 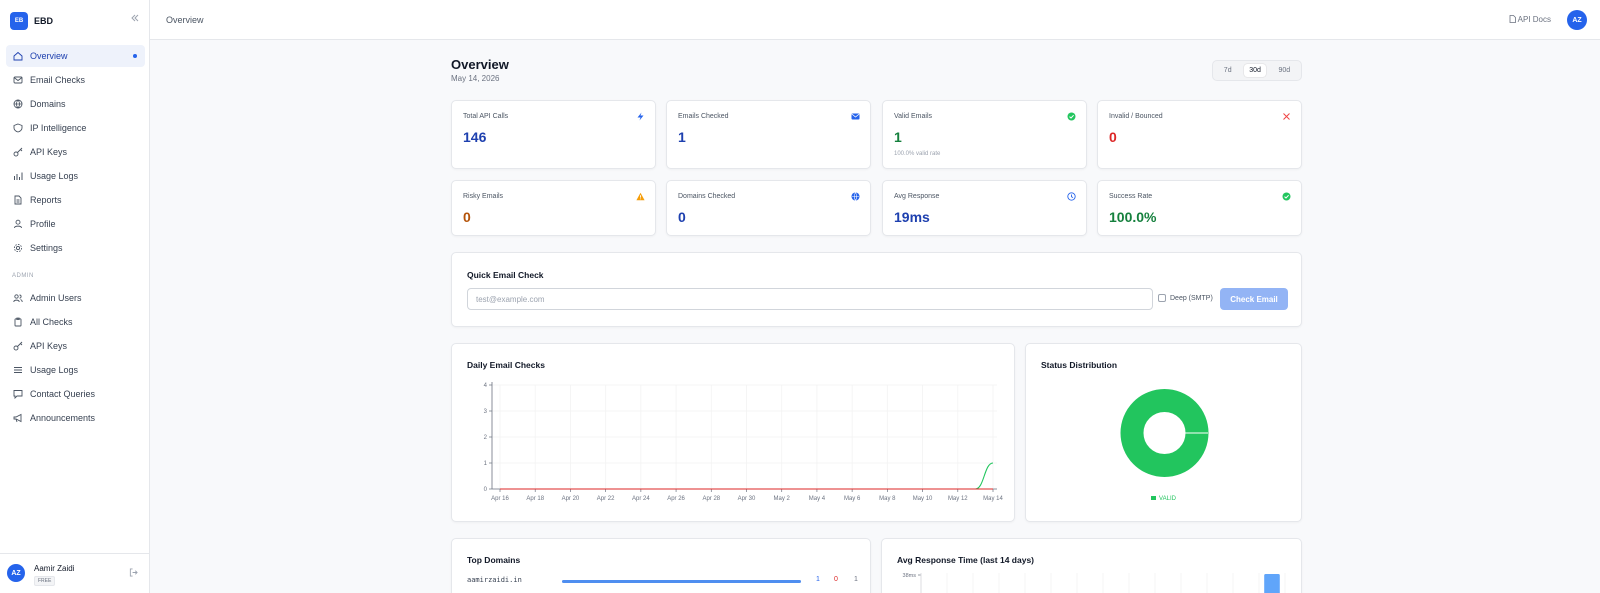 What do you see at coordinates (1534, 19) in the screenshot?
I see `api-docs-label: API Docs` at bounding box center [1534, 19].